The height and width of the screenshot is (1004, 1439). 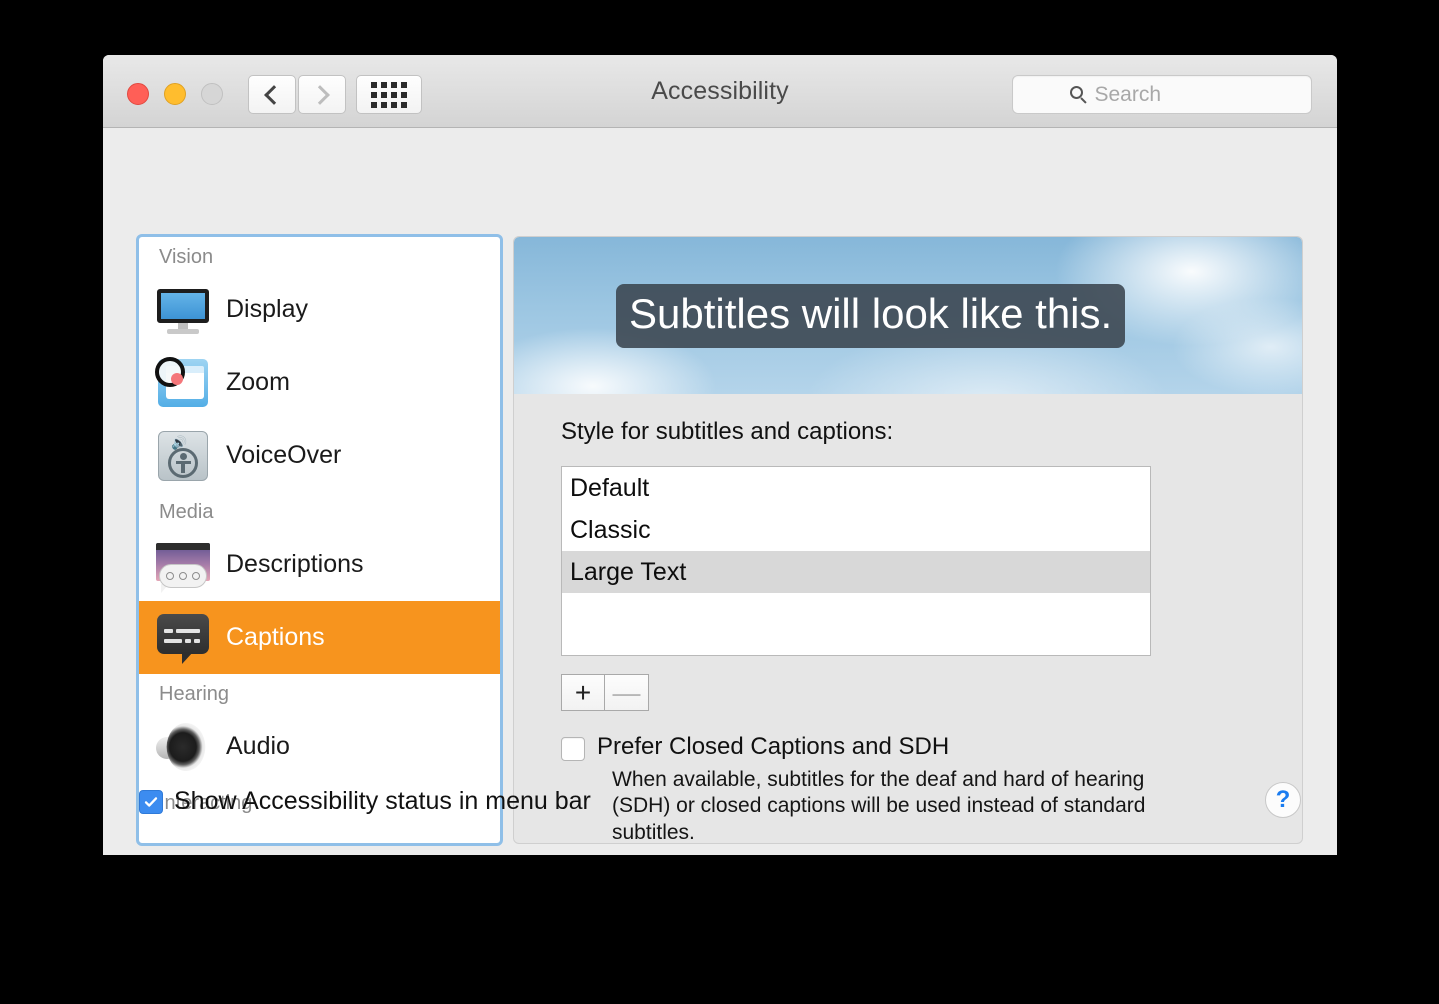 What do you see at coordinates (183, 456) in the screenshot?
I see `voiceover-icon: 🔊` at bounding box center [183, 456].